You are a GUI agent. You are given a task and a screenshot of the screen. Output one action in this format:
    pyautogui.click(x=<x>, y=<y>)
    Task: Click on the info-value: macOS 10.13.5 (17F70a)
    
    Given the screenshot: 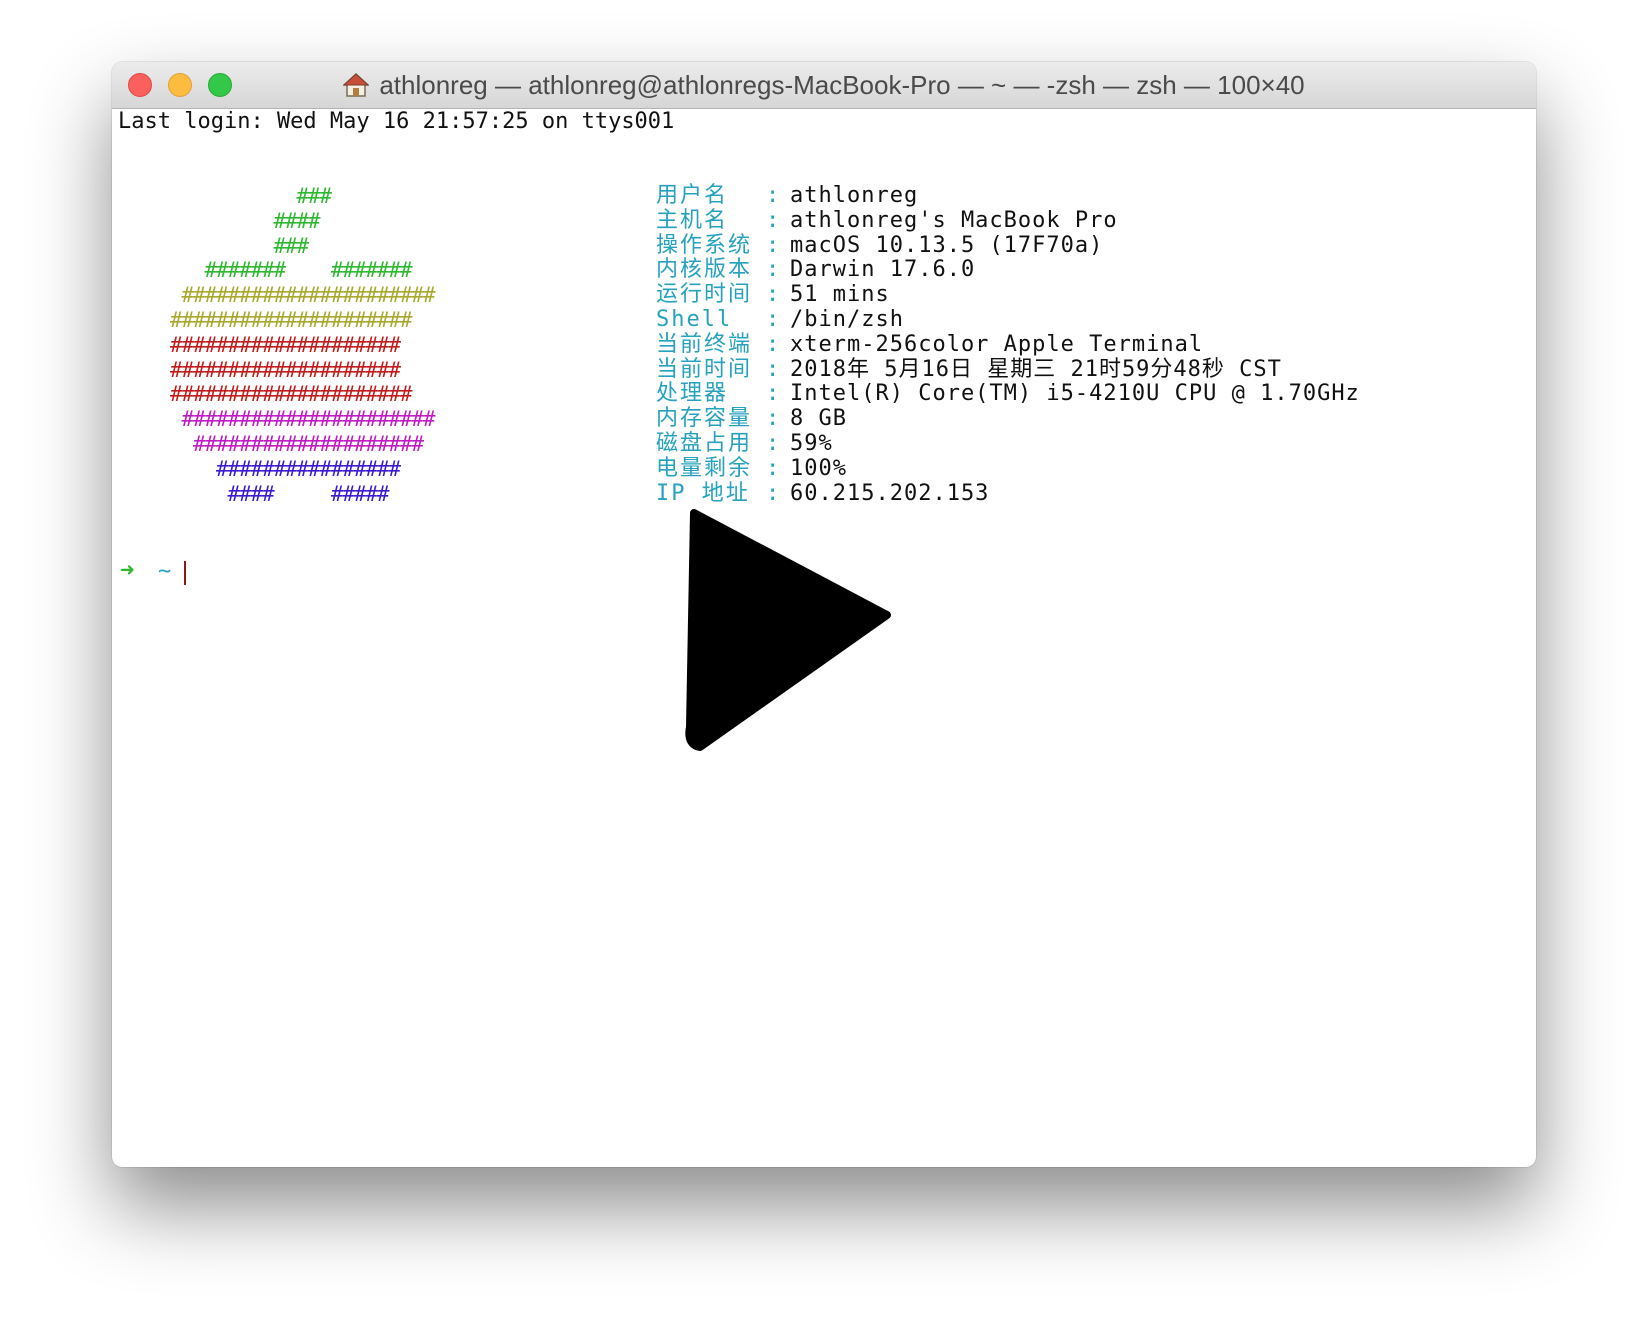 What is the action you would take?
    pyautogui.click(x=947, y=245)
    